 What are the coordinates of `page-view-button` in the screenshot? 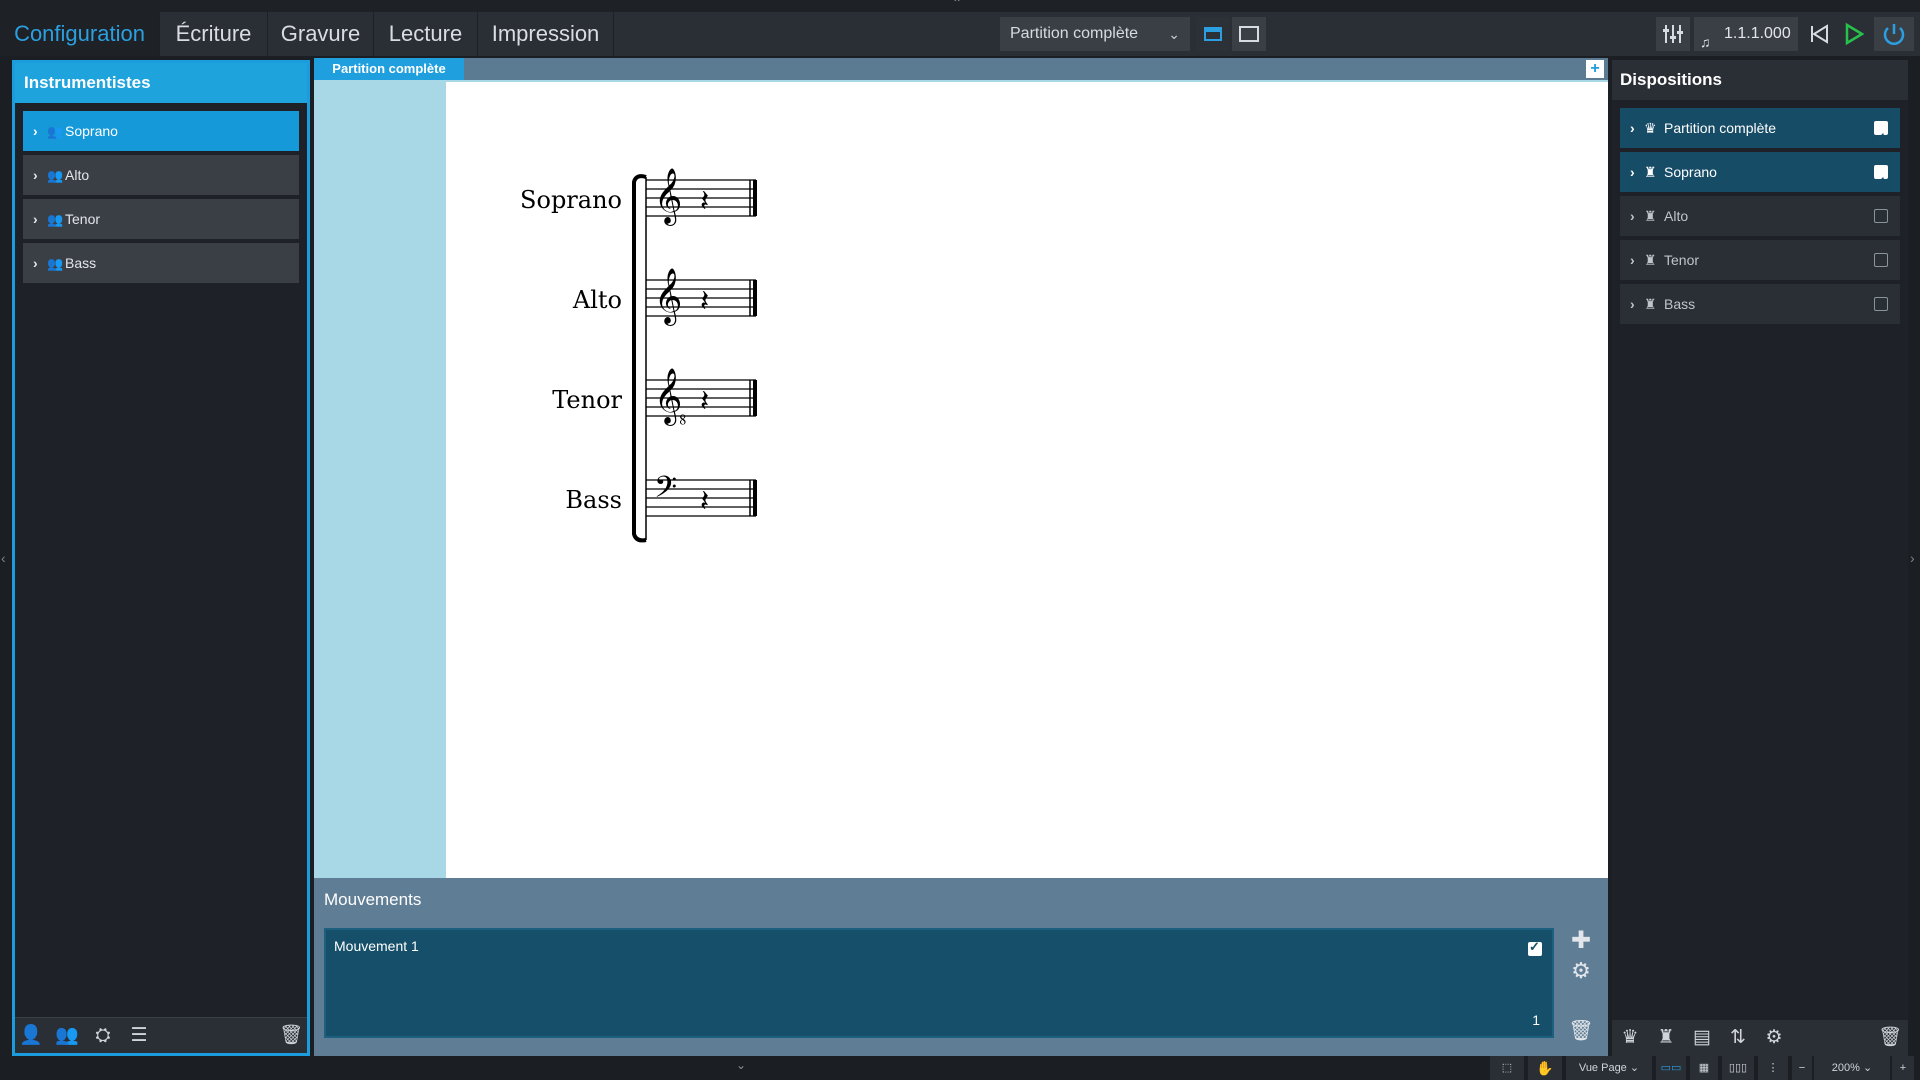 It's located at (1249, 34).